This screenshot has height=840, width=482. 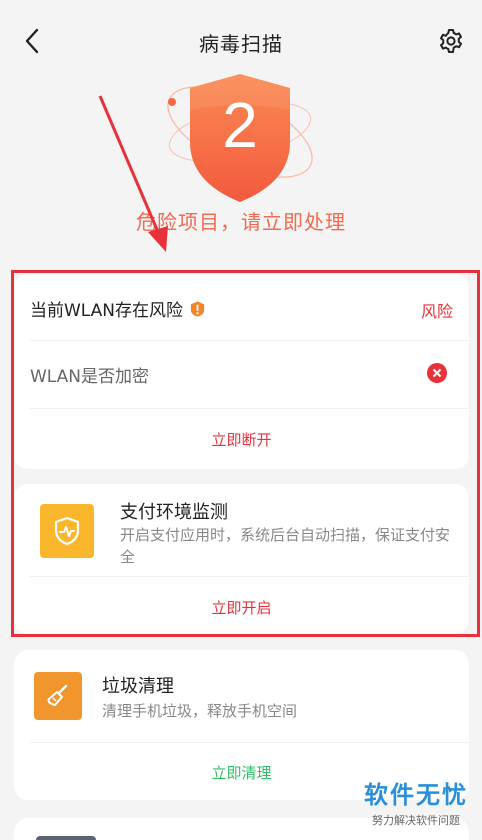 I want to click on divider, so click(x=249, y=742).